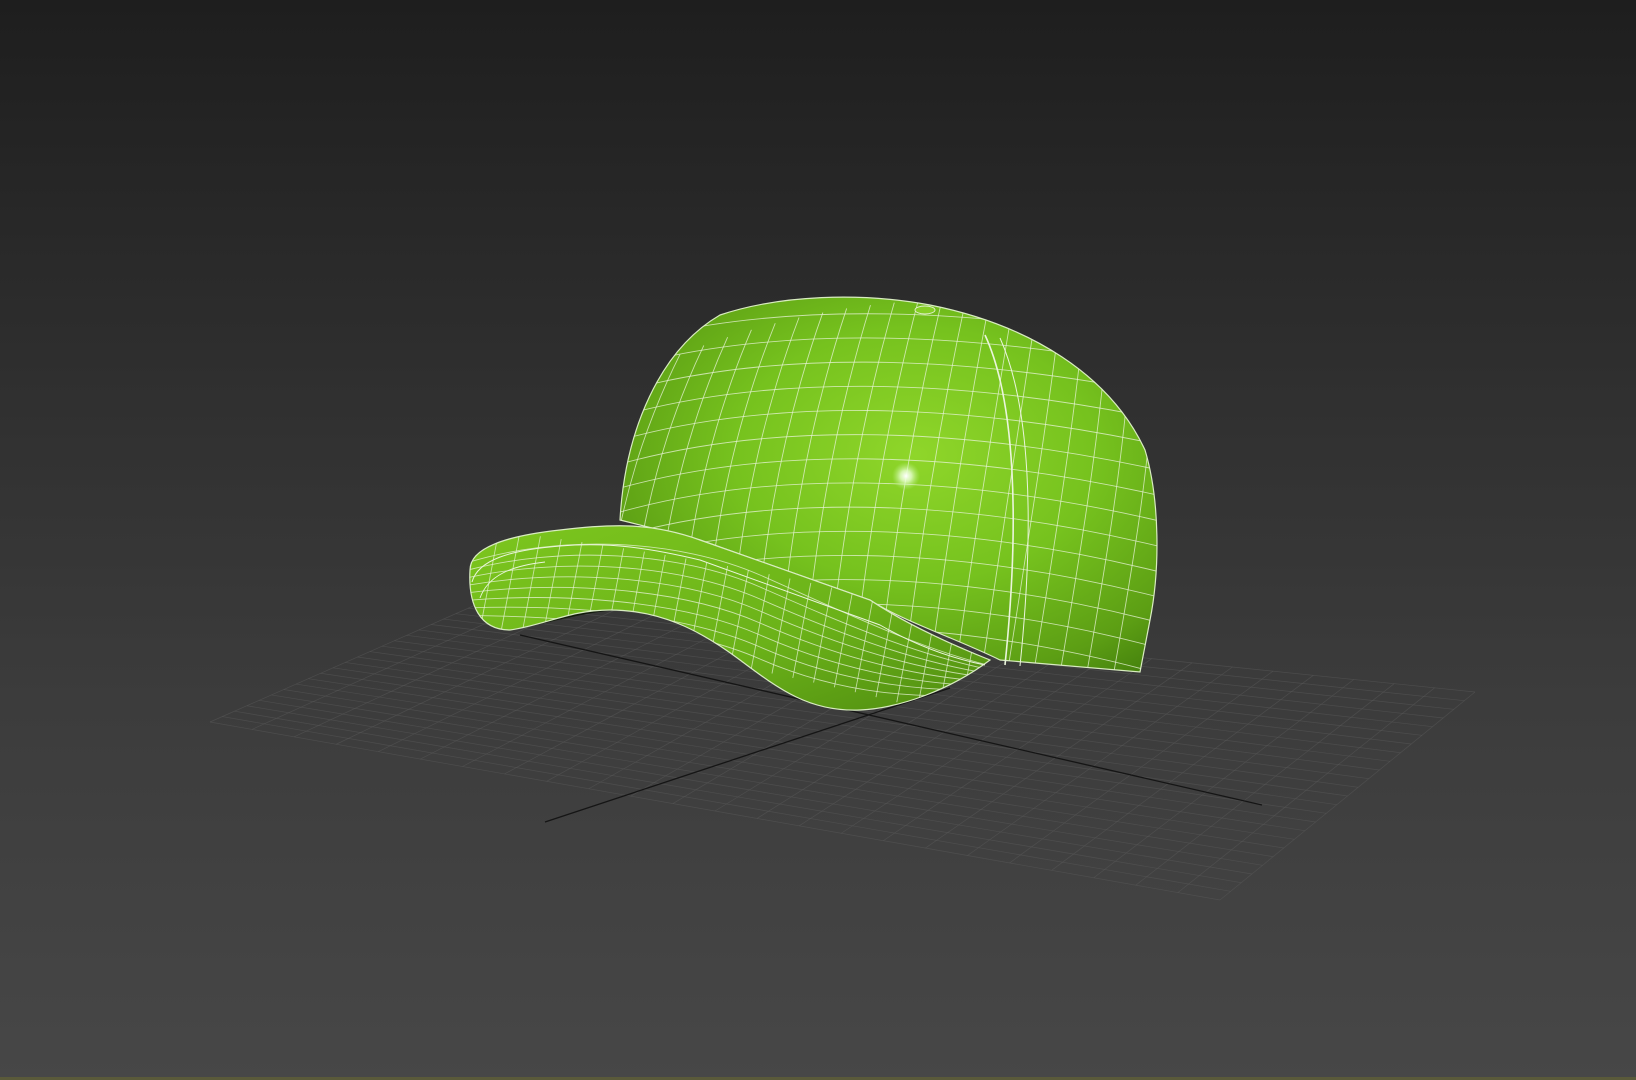 Image resolution: width=1636 pixels, height=1080 pixels. Describe the element at coordinates (925, 310) in the screenshot. I see `cap-button` at that location.